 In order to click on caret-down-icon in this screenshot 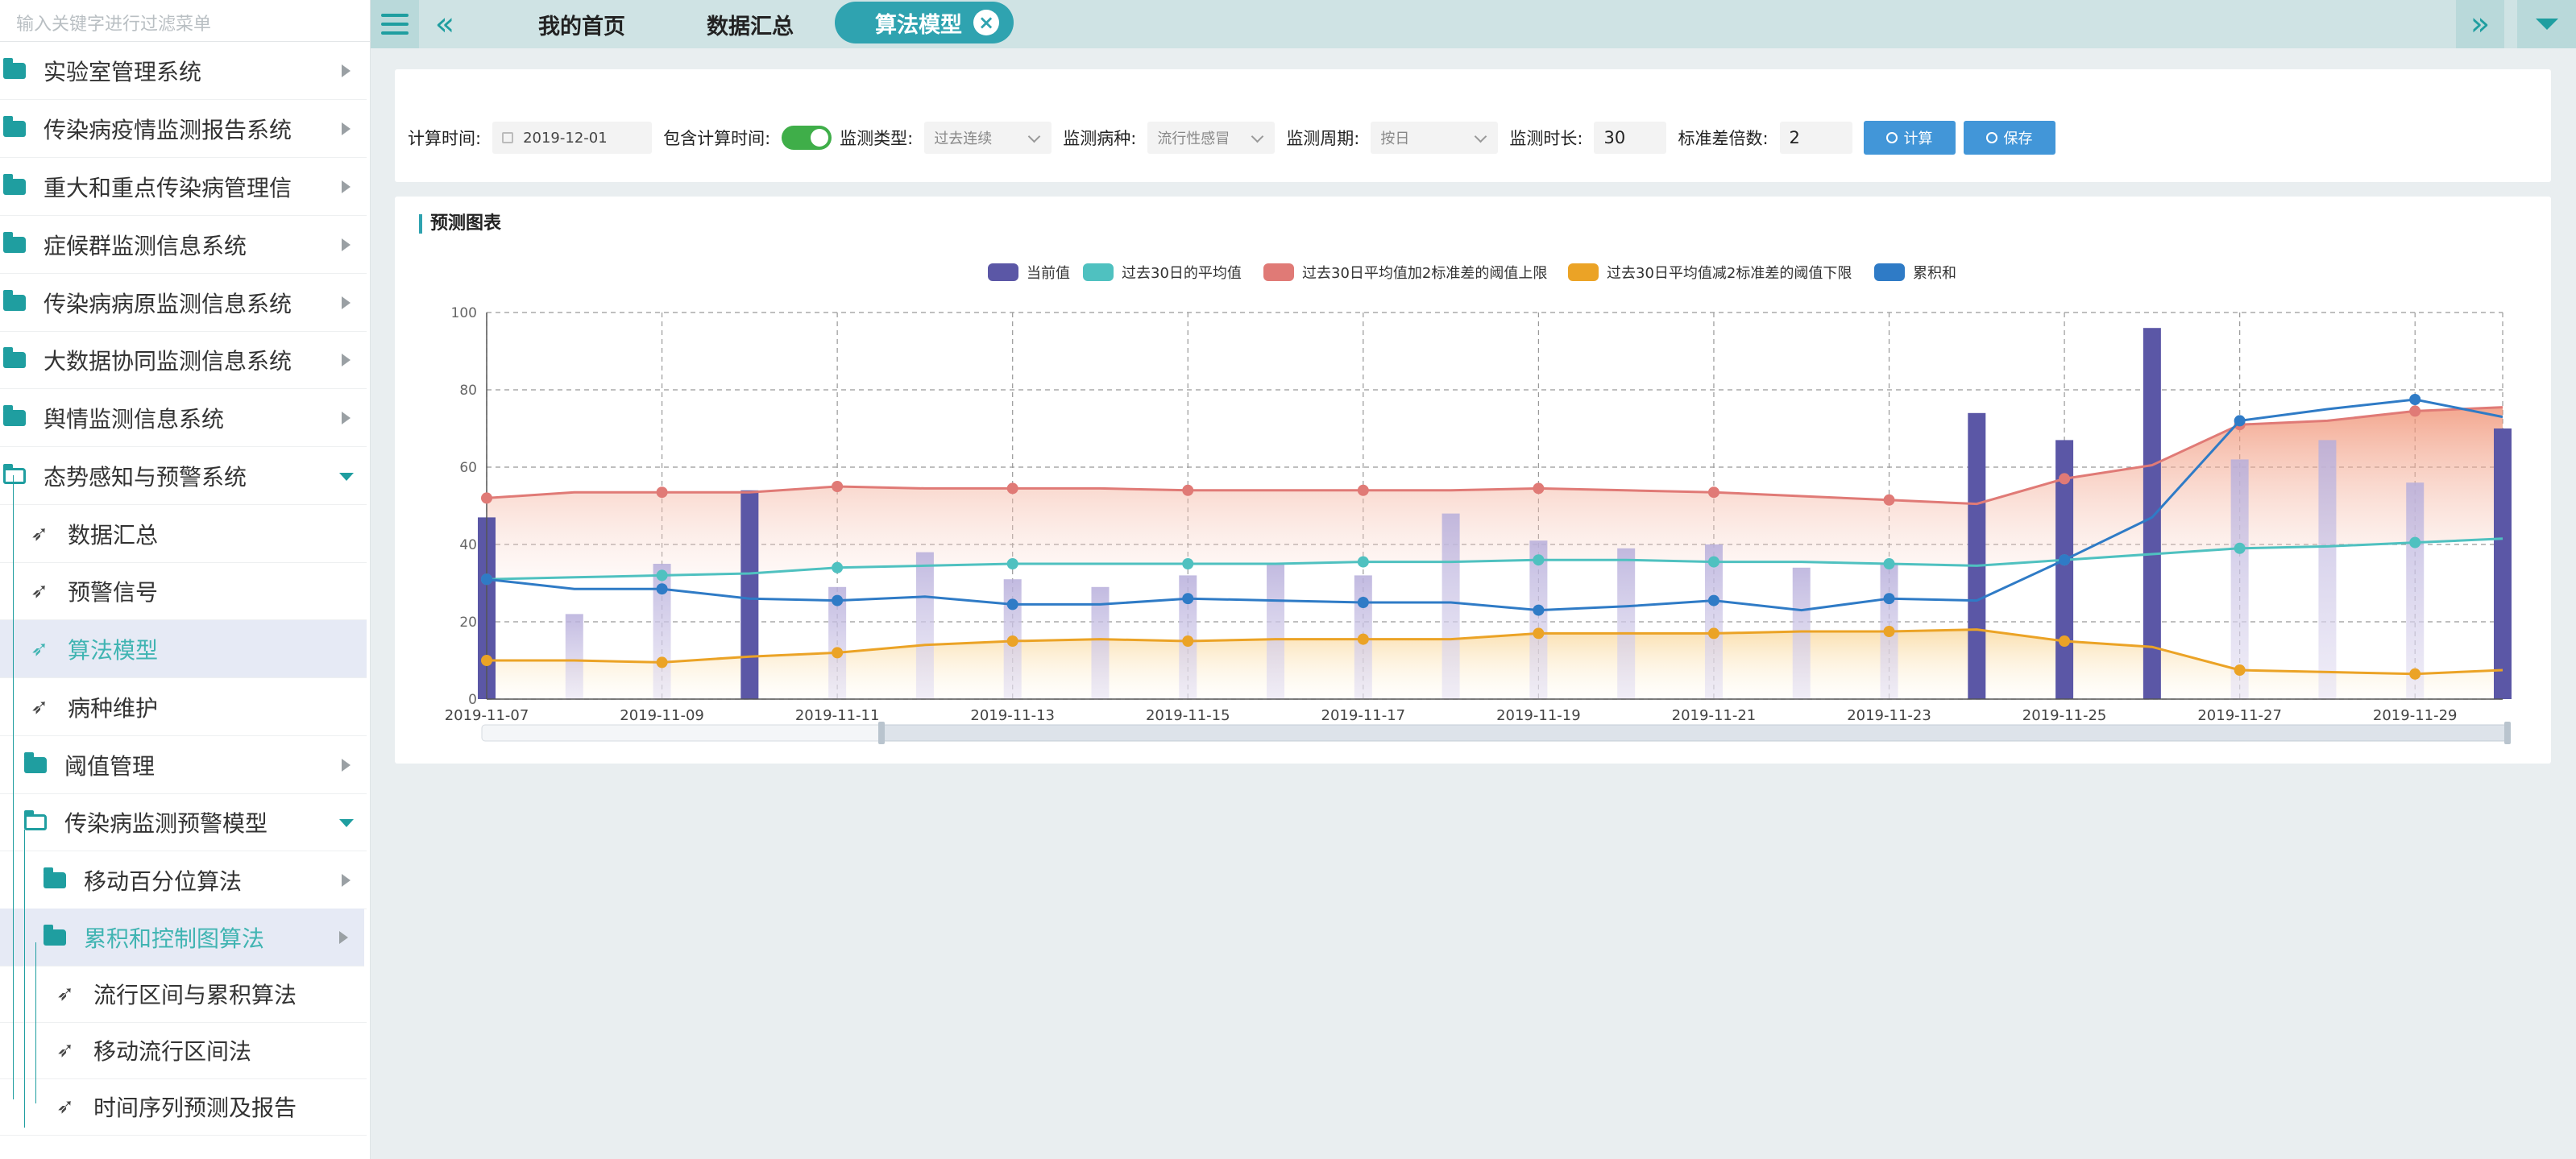, I will do `click(2546, 24)`.